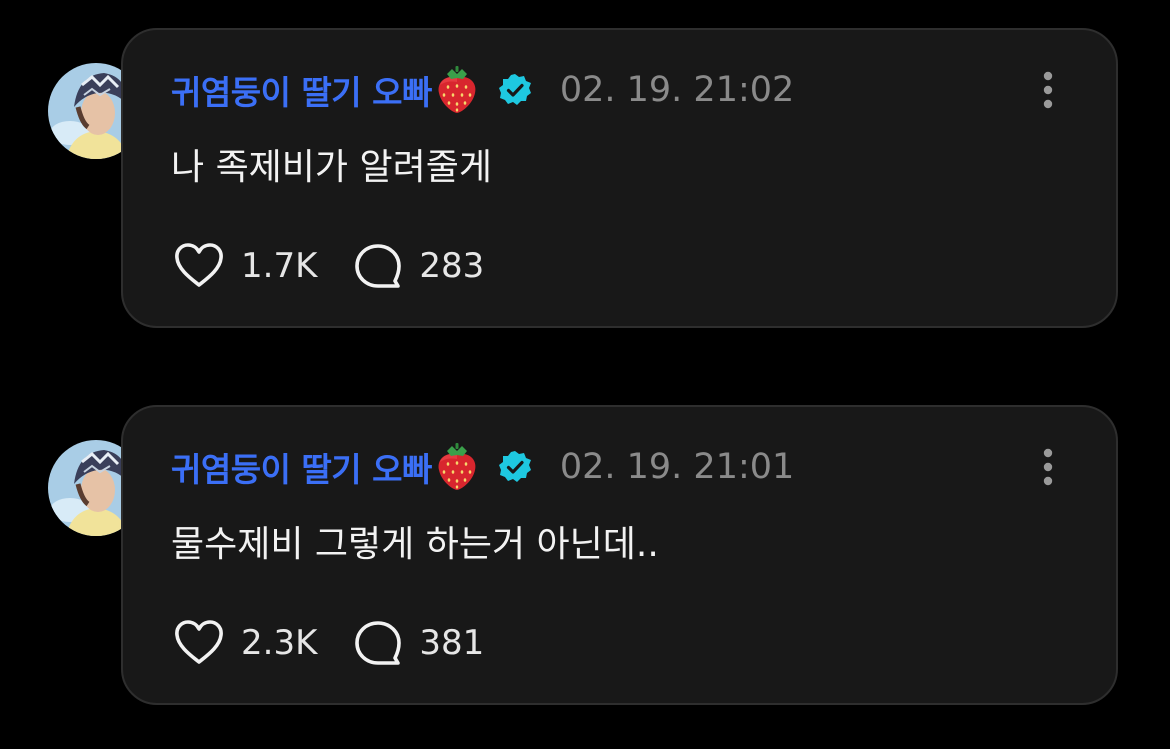  What do you see at coordinates (452, 266) in the screenshot?
I see `reply-count: 283` at bounding box center [452, 266].